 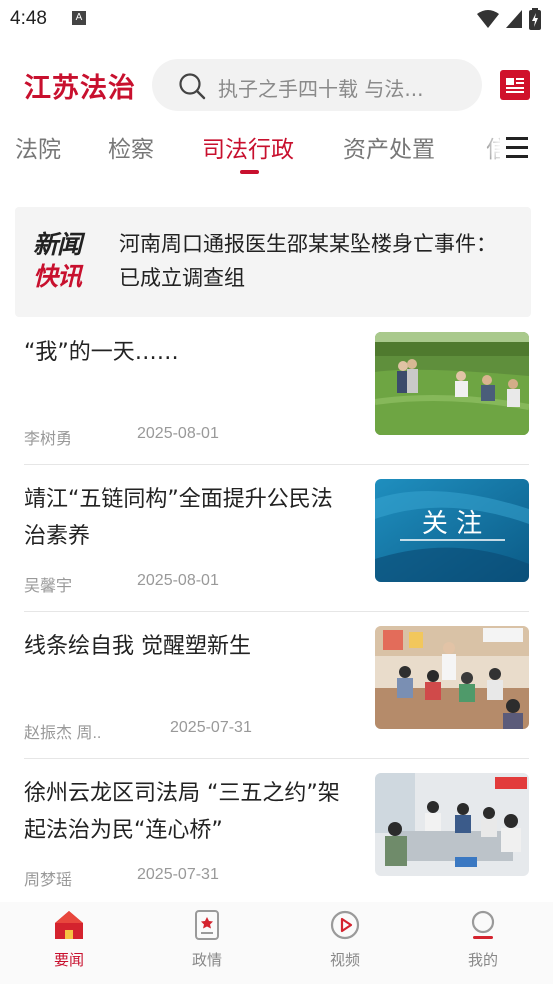 I want to click on nav-label: 政情, so click(x=206, y=960).